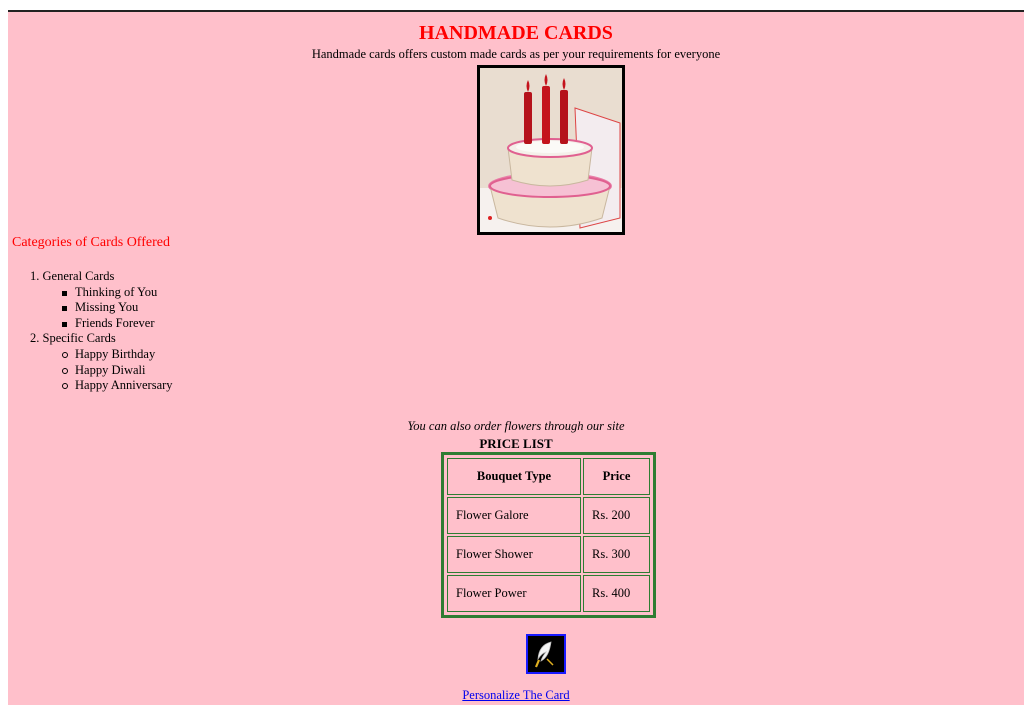 The width and height of the screenshot is (1024, 705). What do you see at coordinates (616, 515) in the screenshot?
I see `price-cell: Rs. 200` at bounding box center [616, 515].